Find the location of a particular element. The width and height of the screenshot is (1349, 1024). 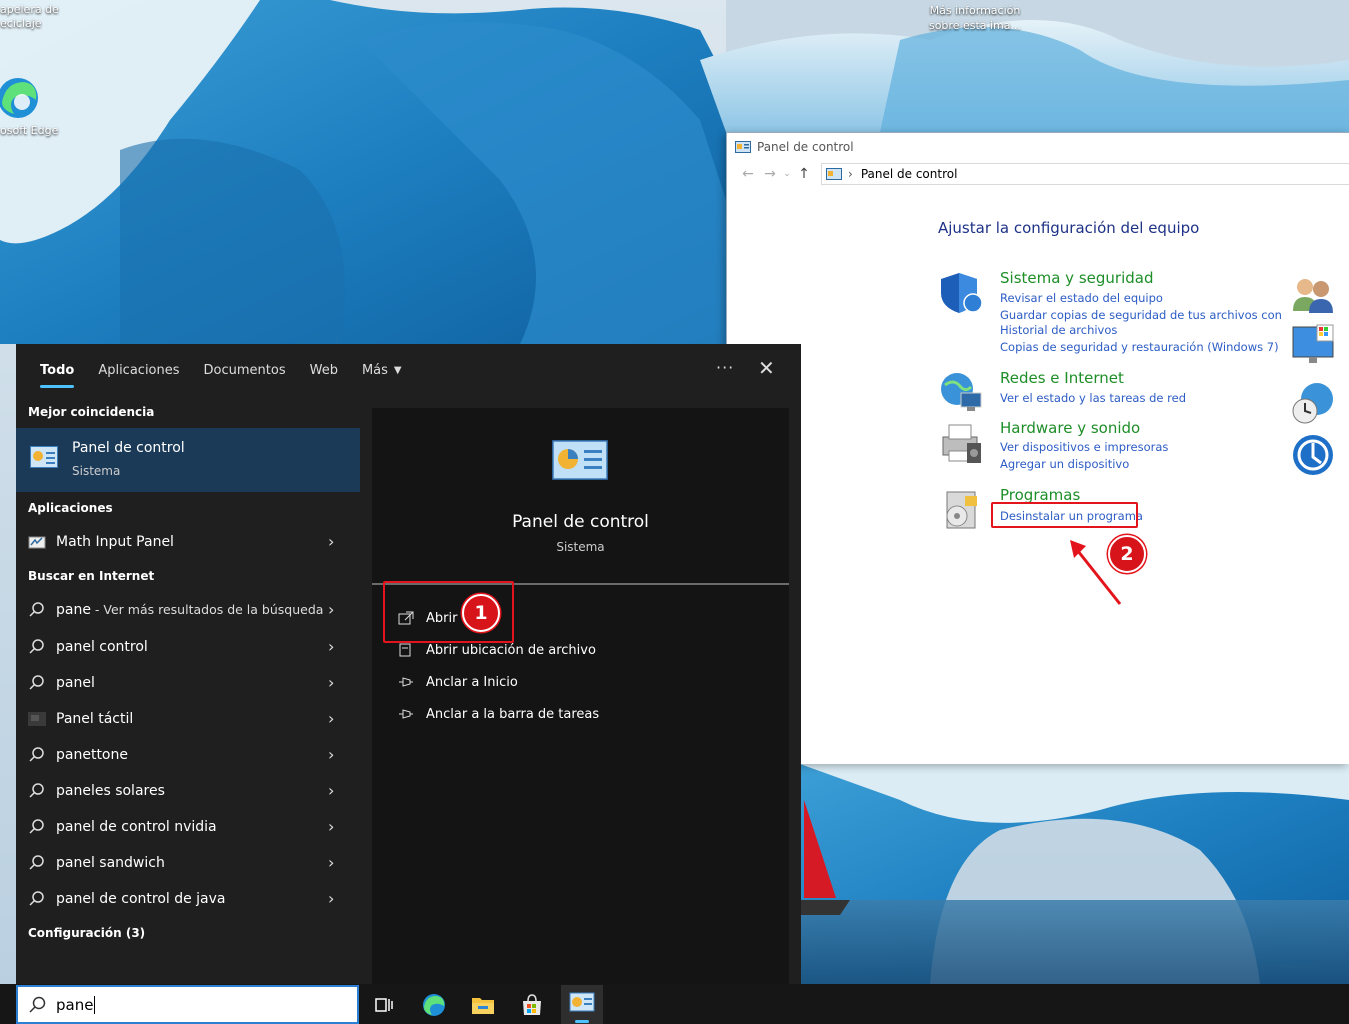

math-input-icon is located at coordinates (37, 542).